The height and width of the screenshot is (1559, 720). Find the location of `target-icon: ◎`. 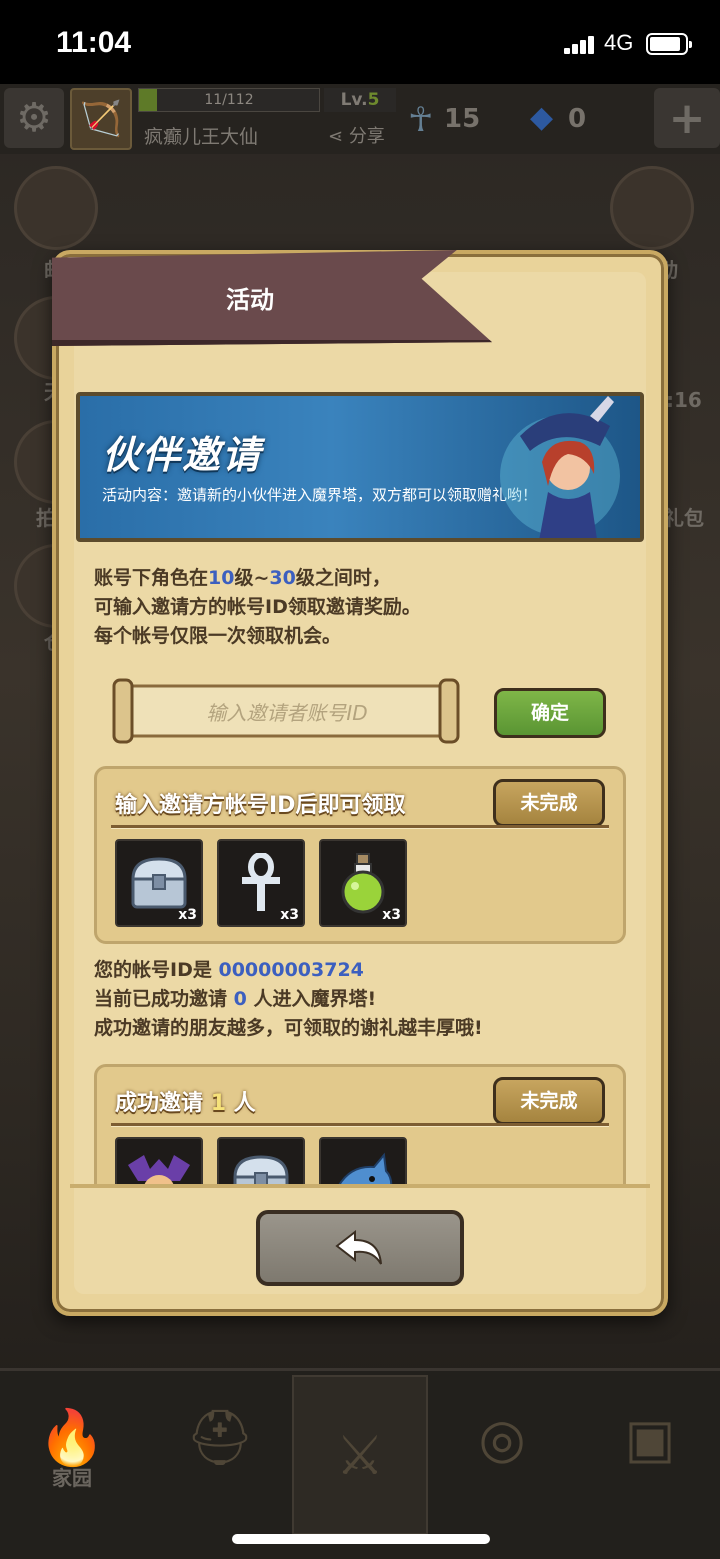

target-icon: ◎ is located at coordinates (502, 1438).